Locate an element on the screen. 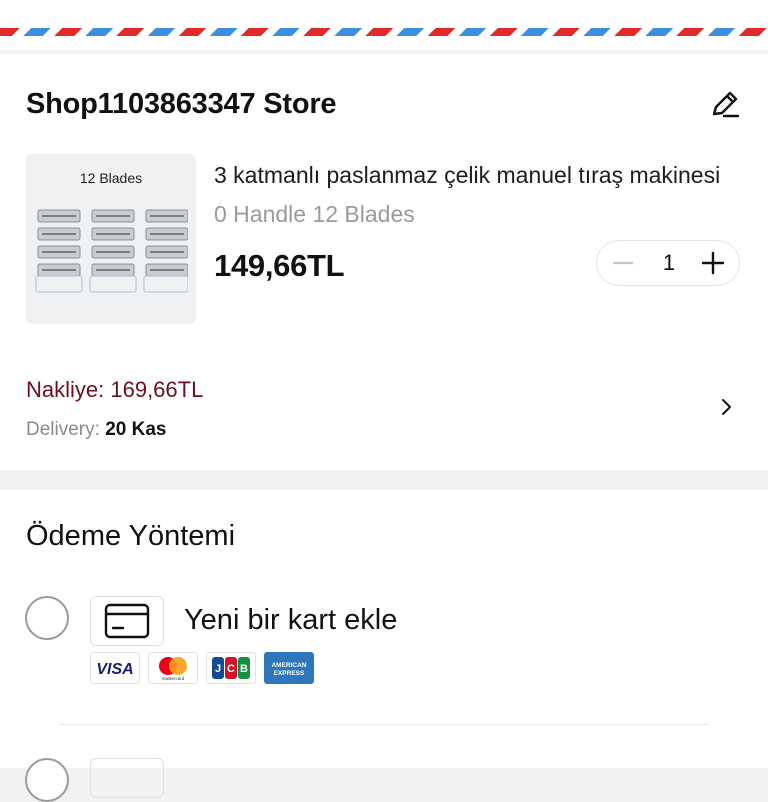  mastercard-logo: mastercard is located at coordinates (173, 668).